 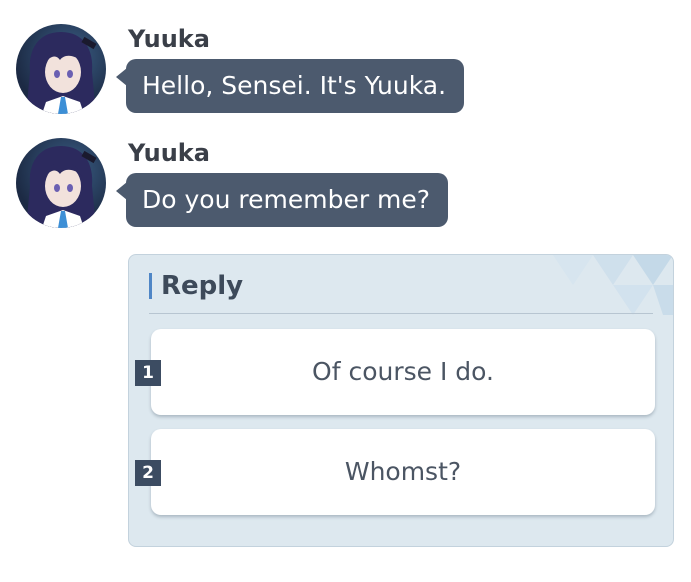 I want to click on option-number-badge: 2, so click(x=148, y=473).